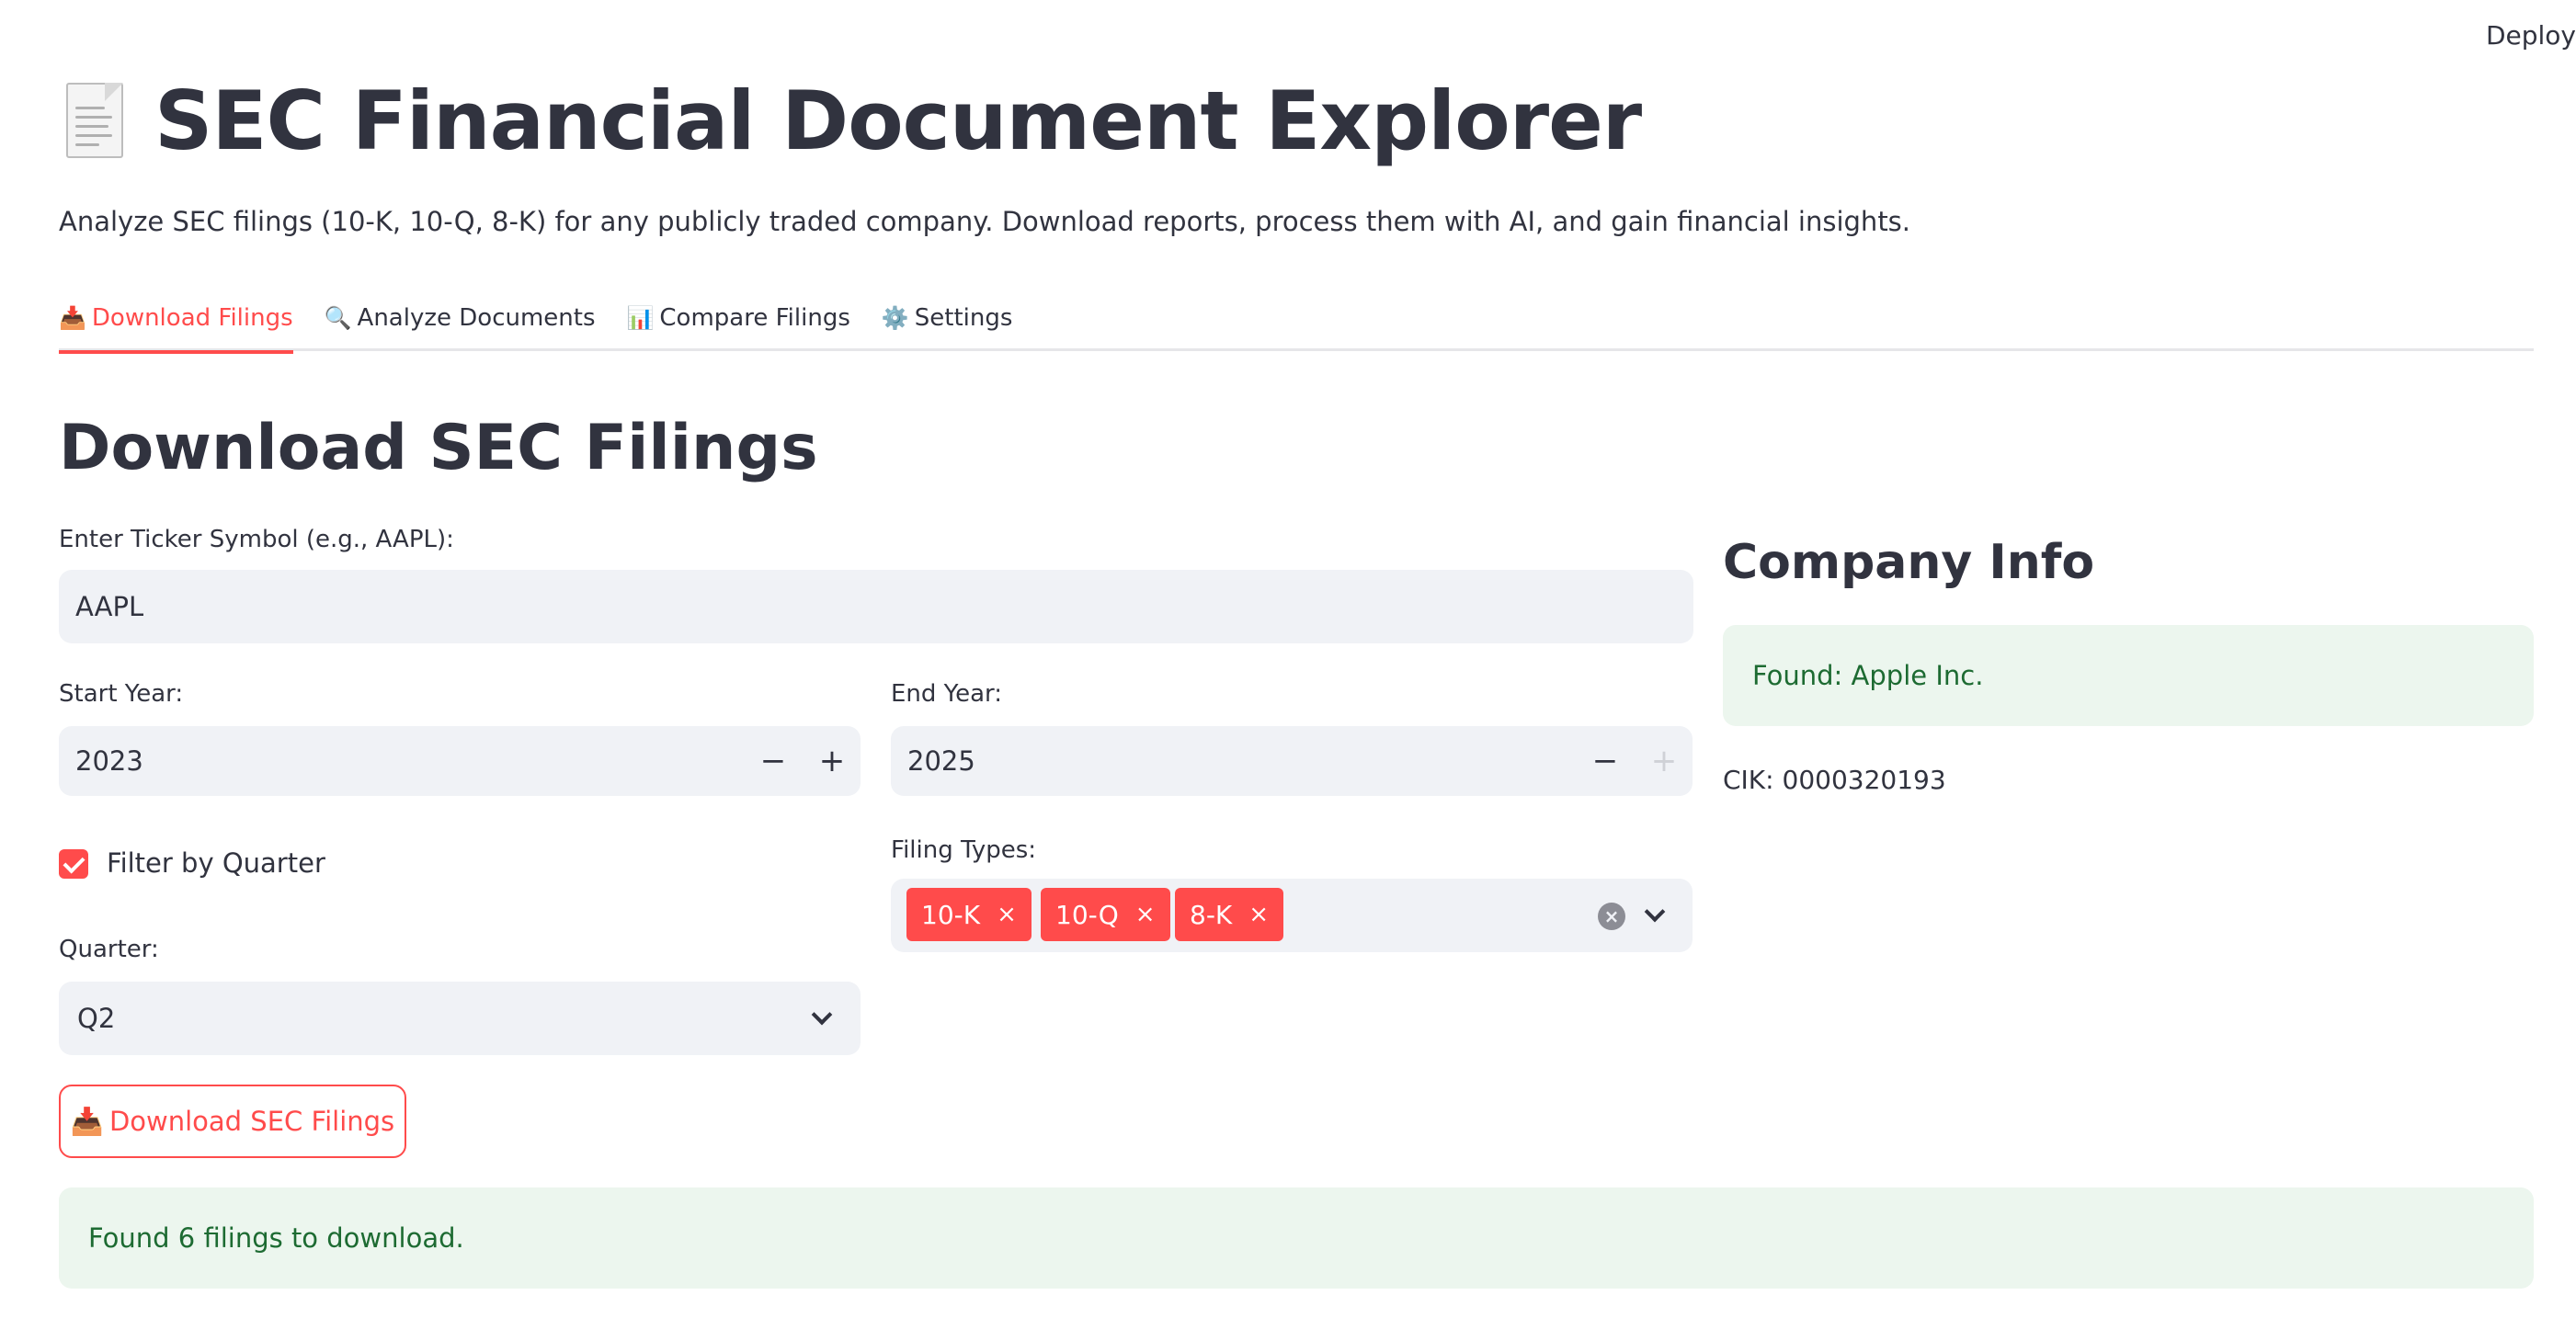  I want to click on tab-label: Download Filings, so click(192, 318).